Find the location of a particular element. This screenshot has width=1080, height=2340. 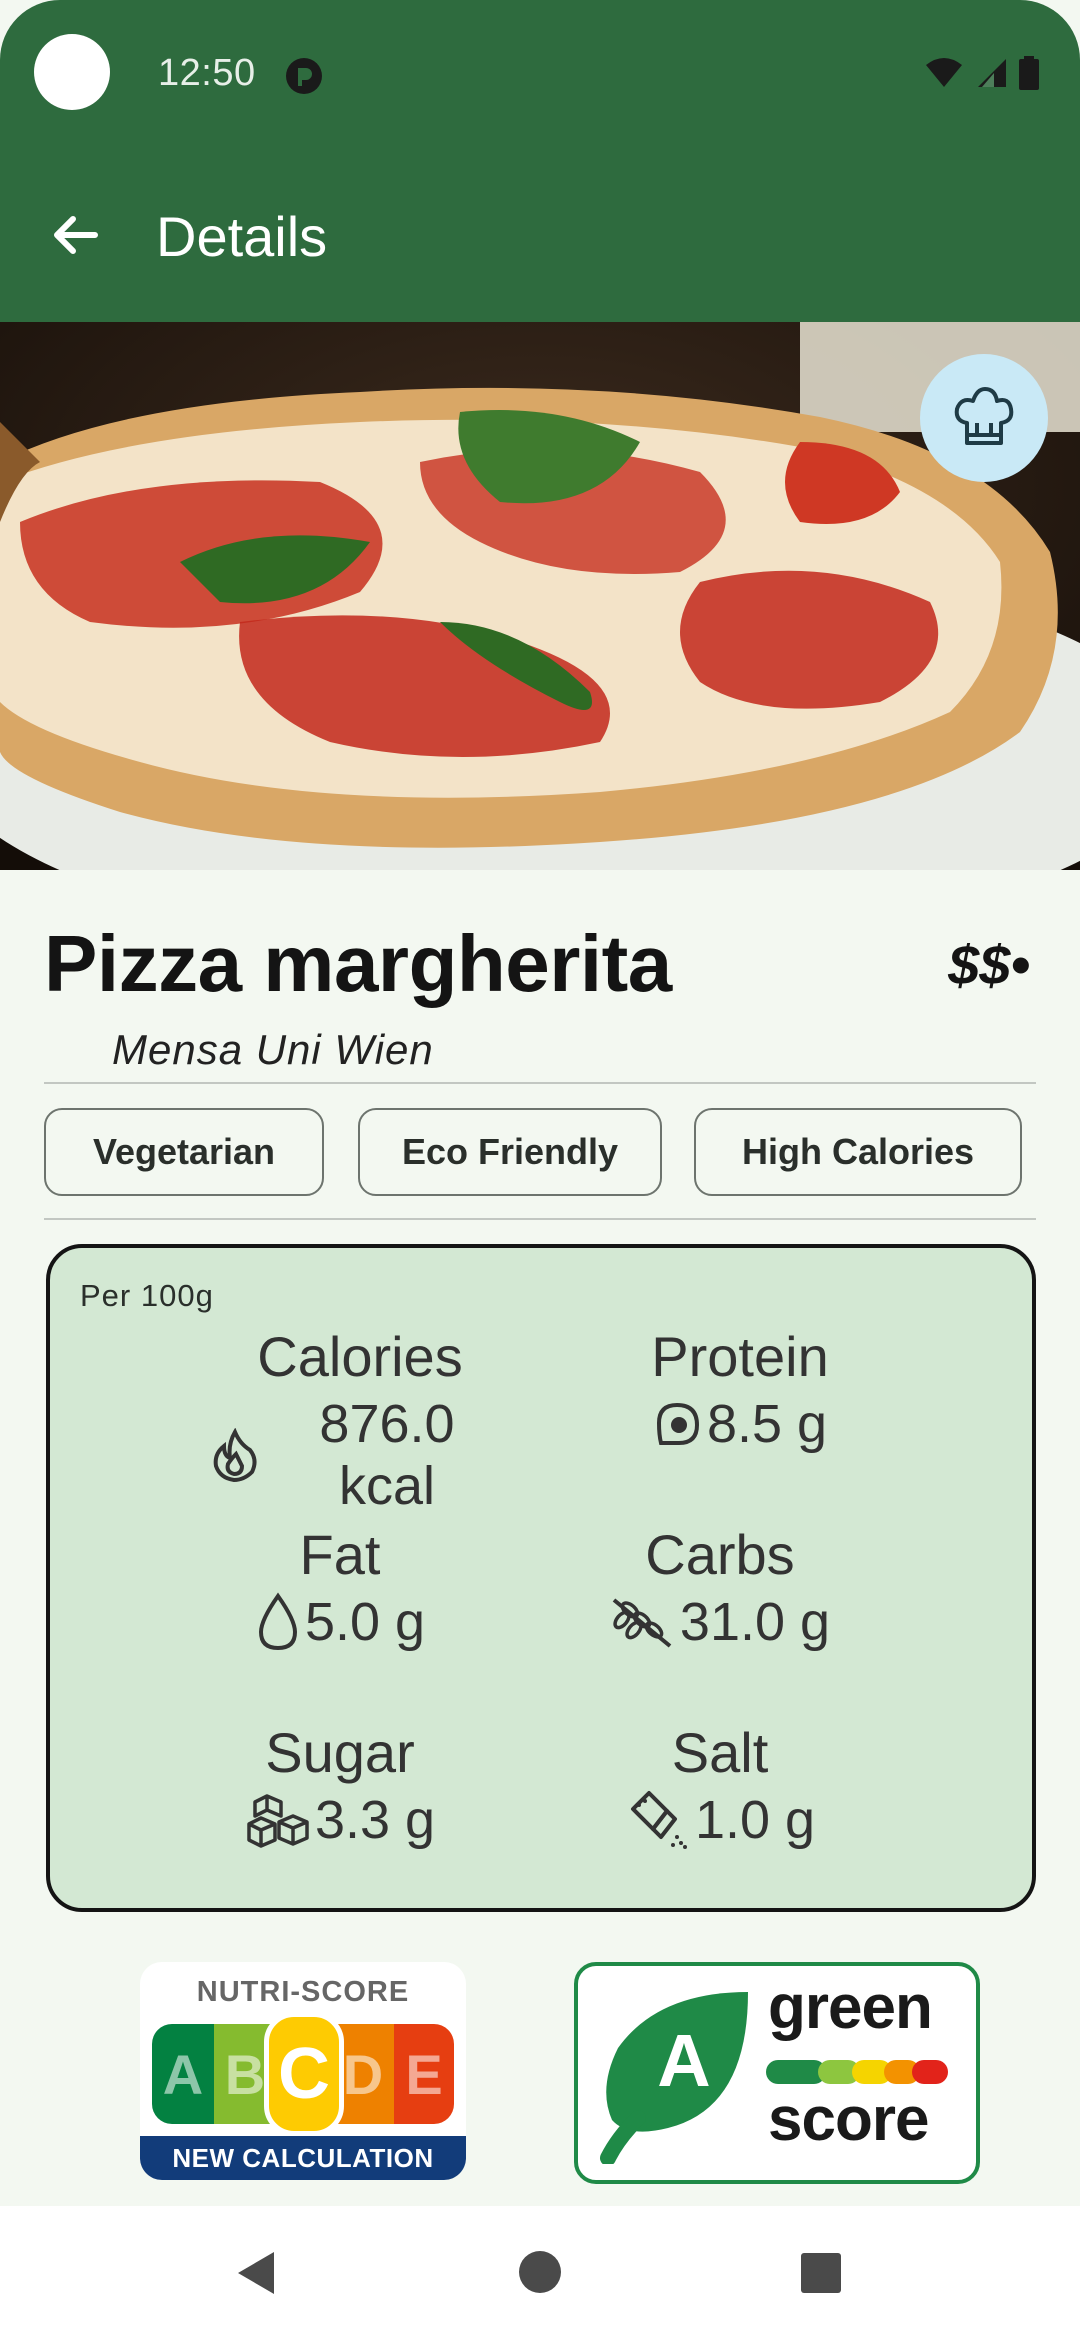

drop-icon is located at coordinates (277, 1621).